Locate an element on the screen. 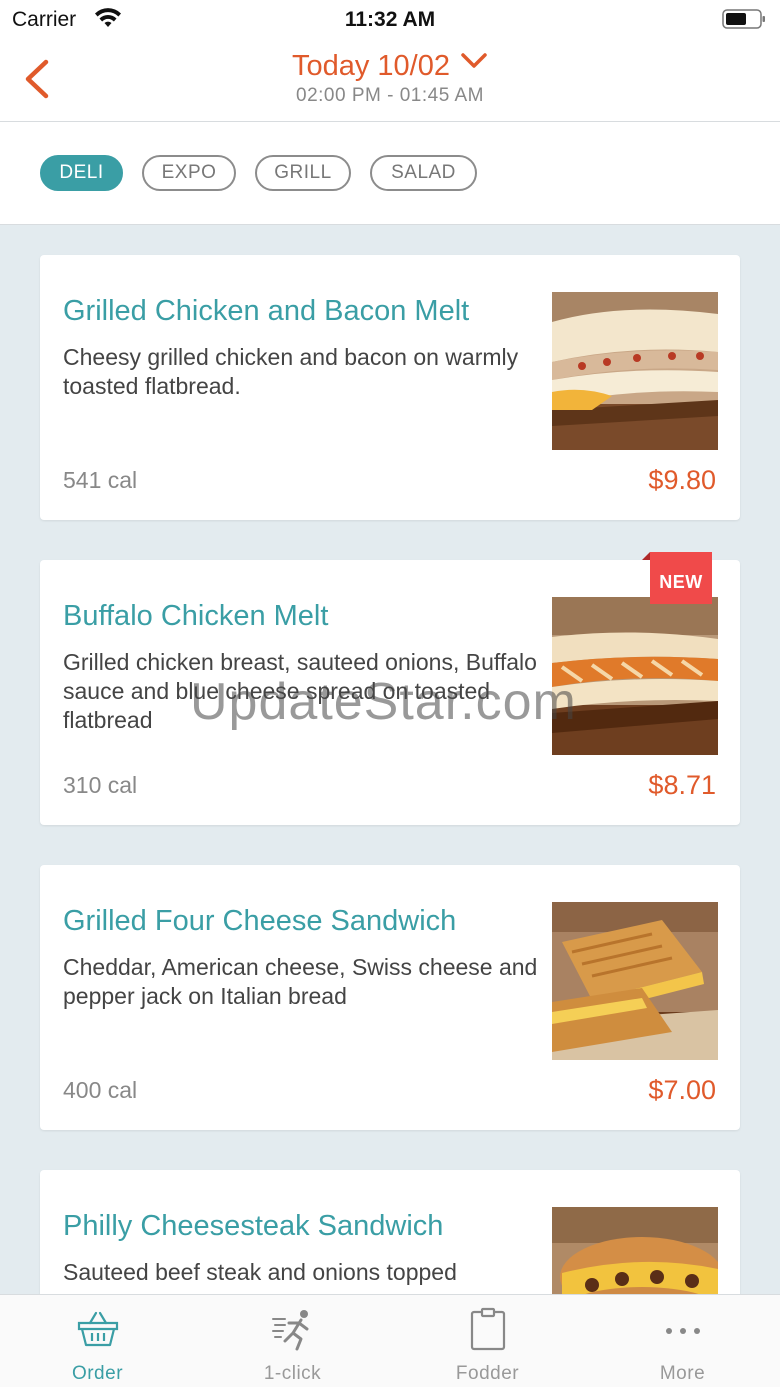  bottom-tab-bar: Order 1-click Fodder More is located at coordinates (390, 1340).